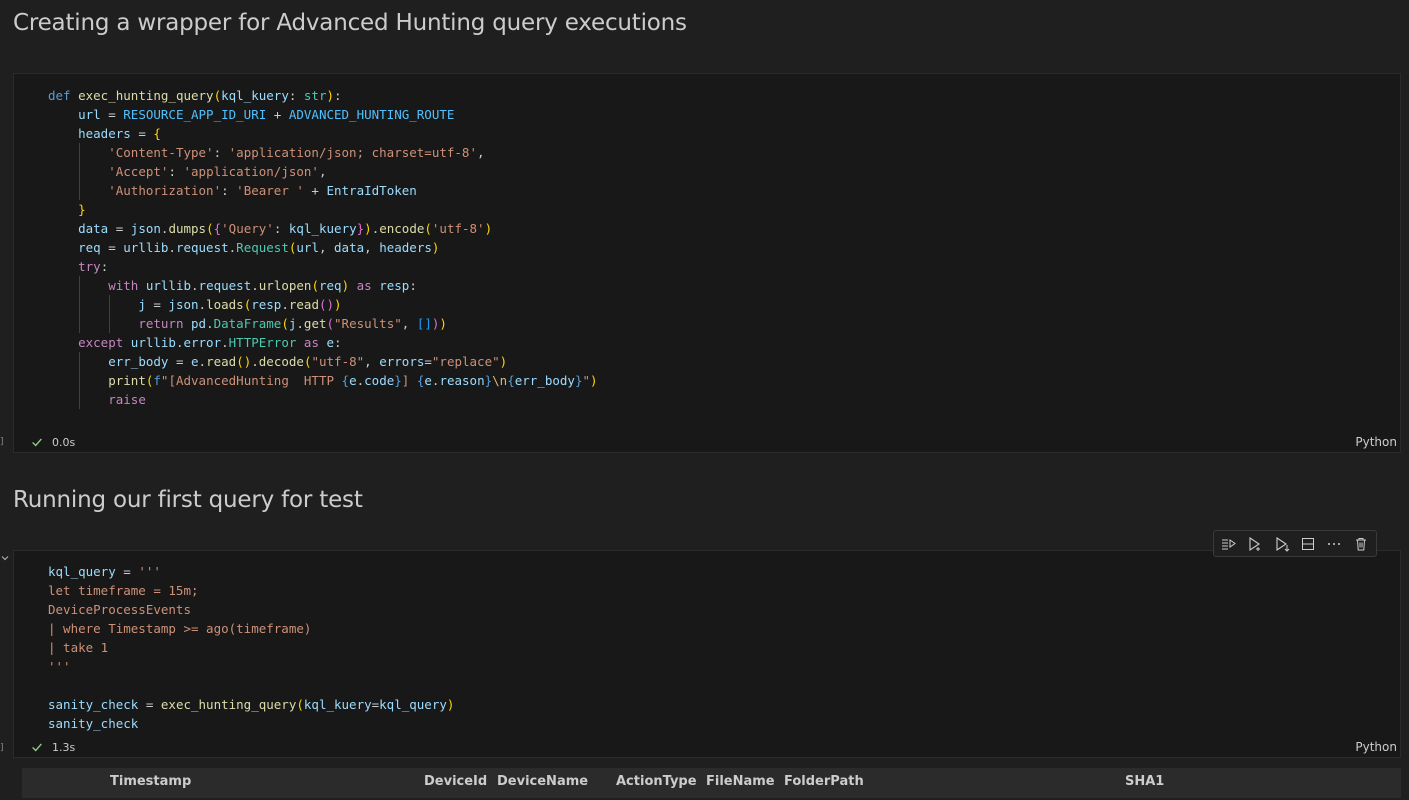 Image resolution: width=1409 pixels, height=800 pixels. Describe the element at coordinates (180, 628) in the screenshot. I see `code-token: | where Timestamp >= ago(timeframe)` at that location.